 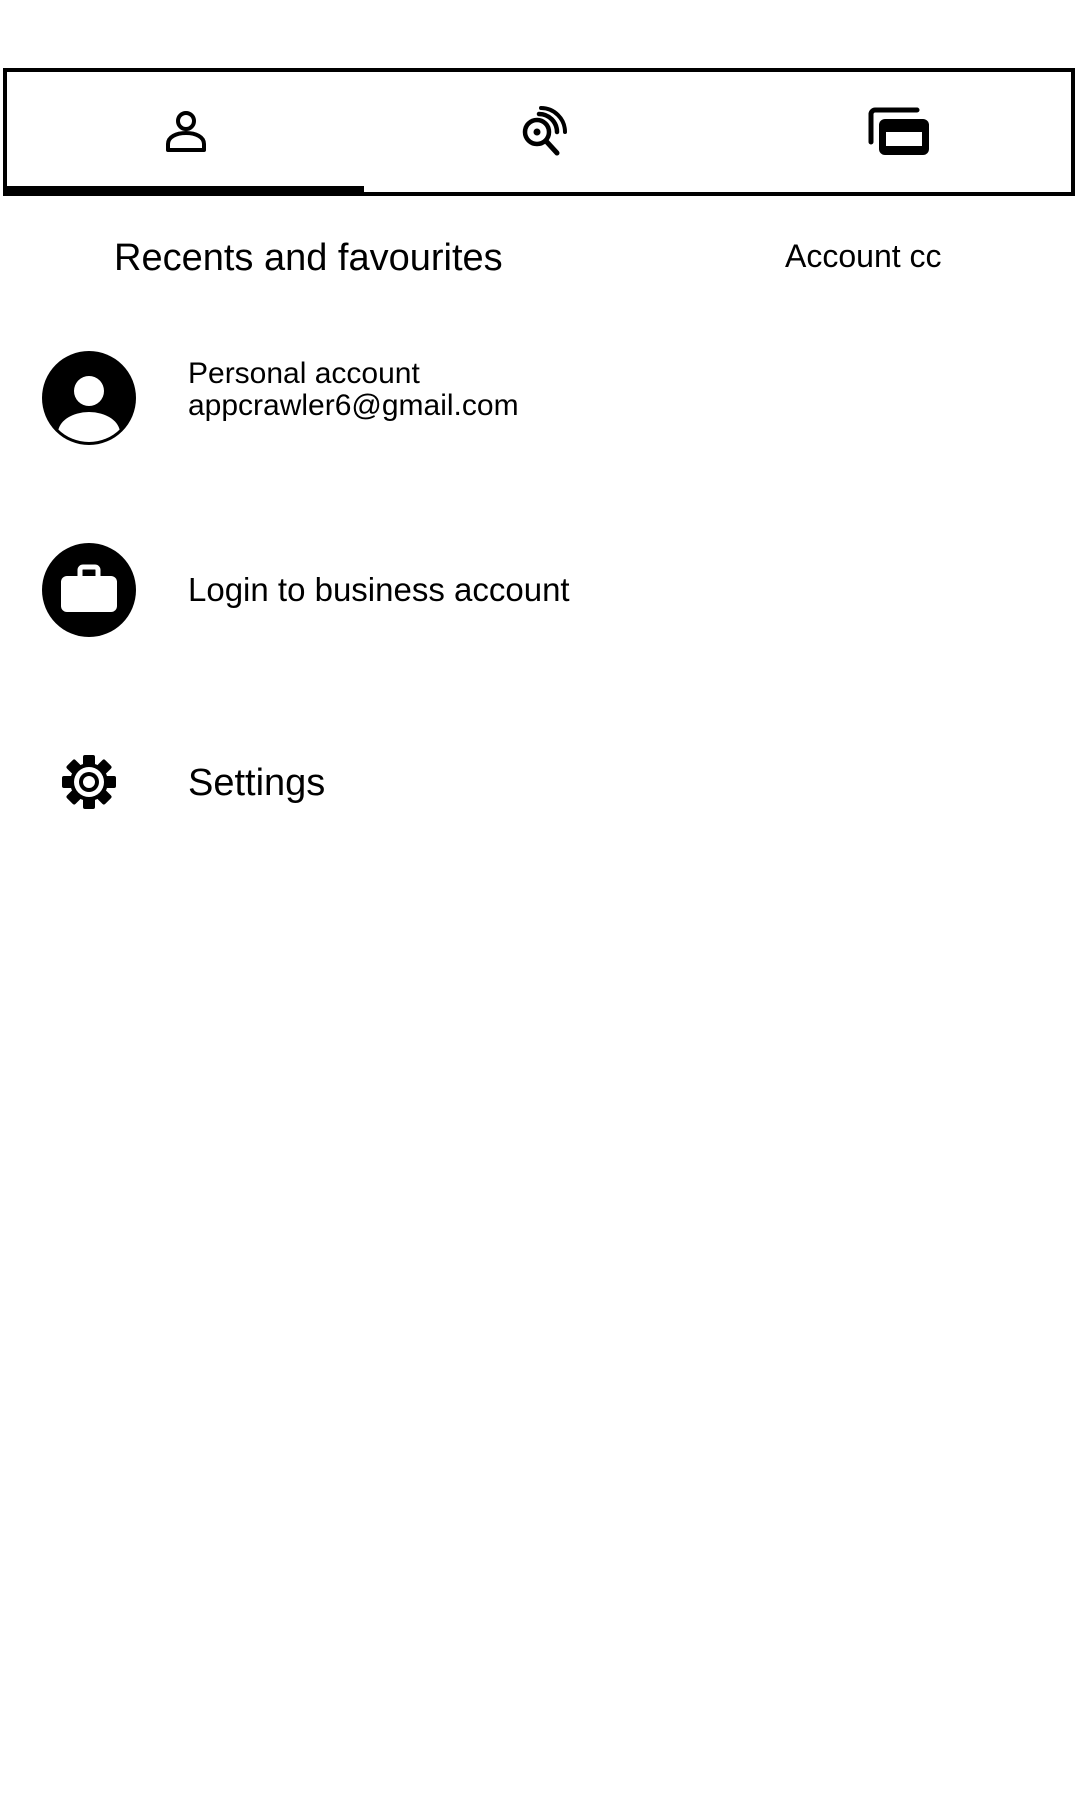 I want to click on briefcase-icon, so click(x=89, y=590).